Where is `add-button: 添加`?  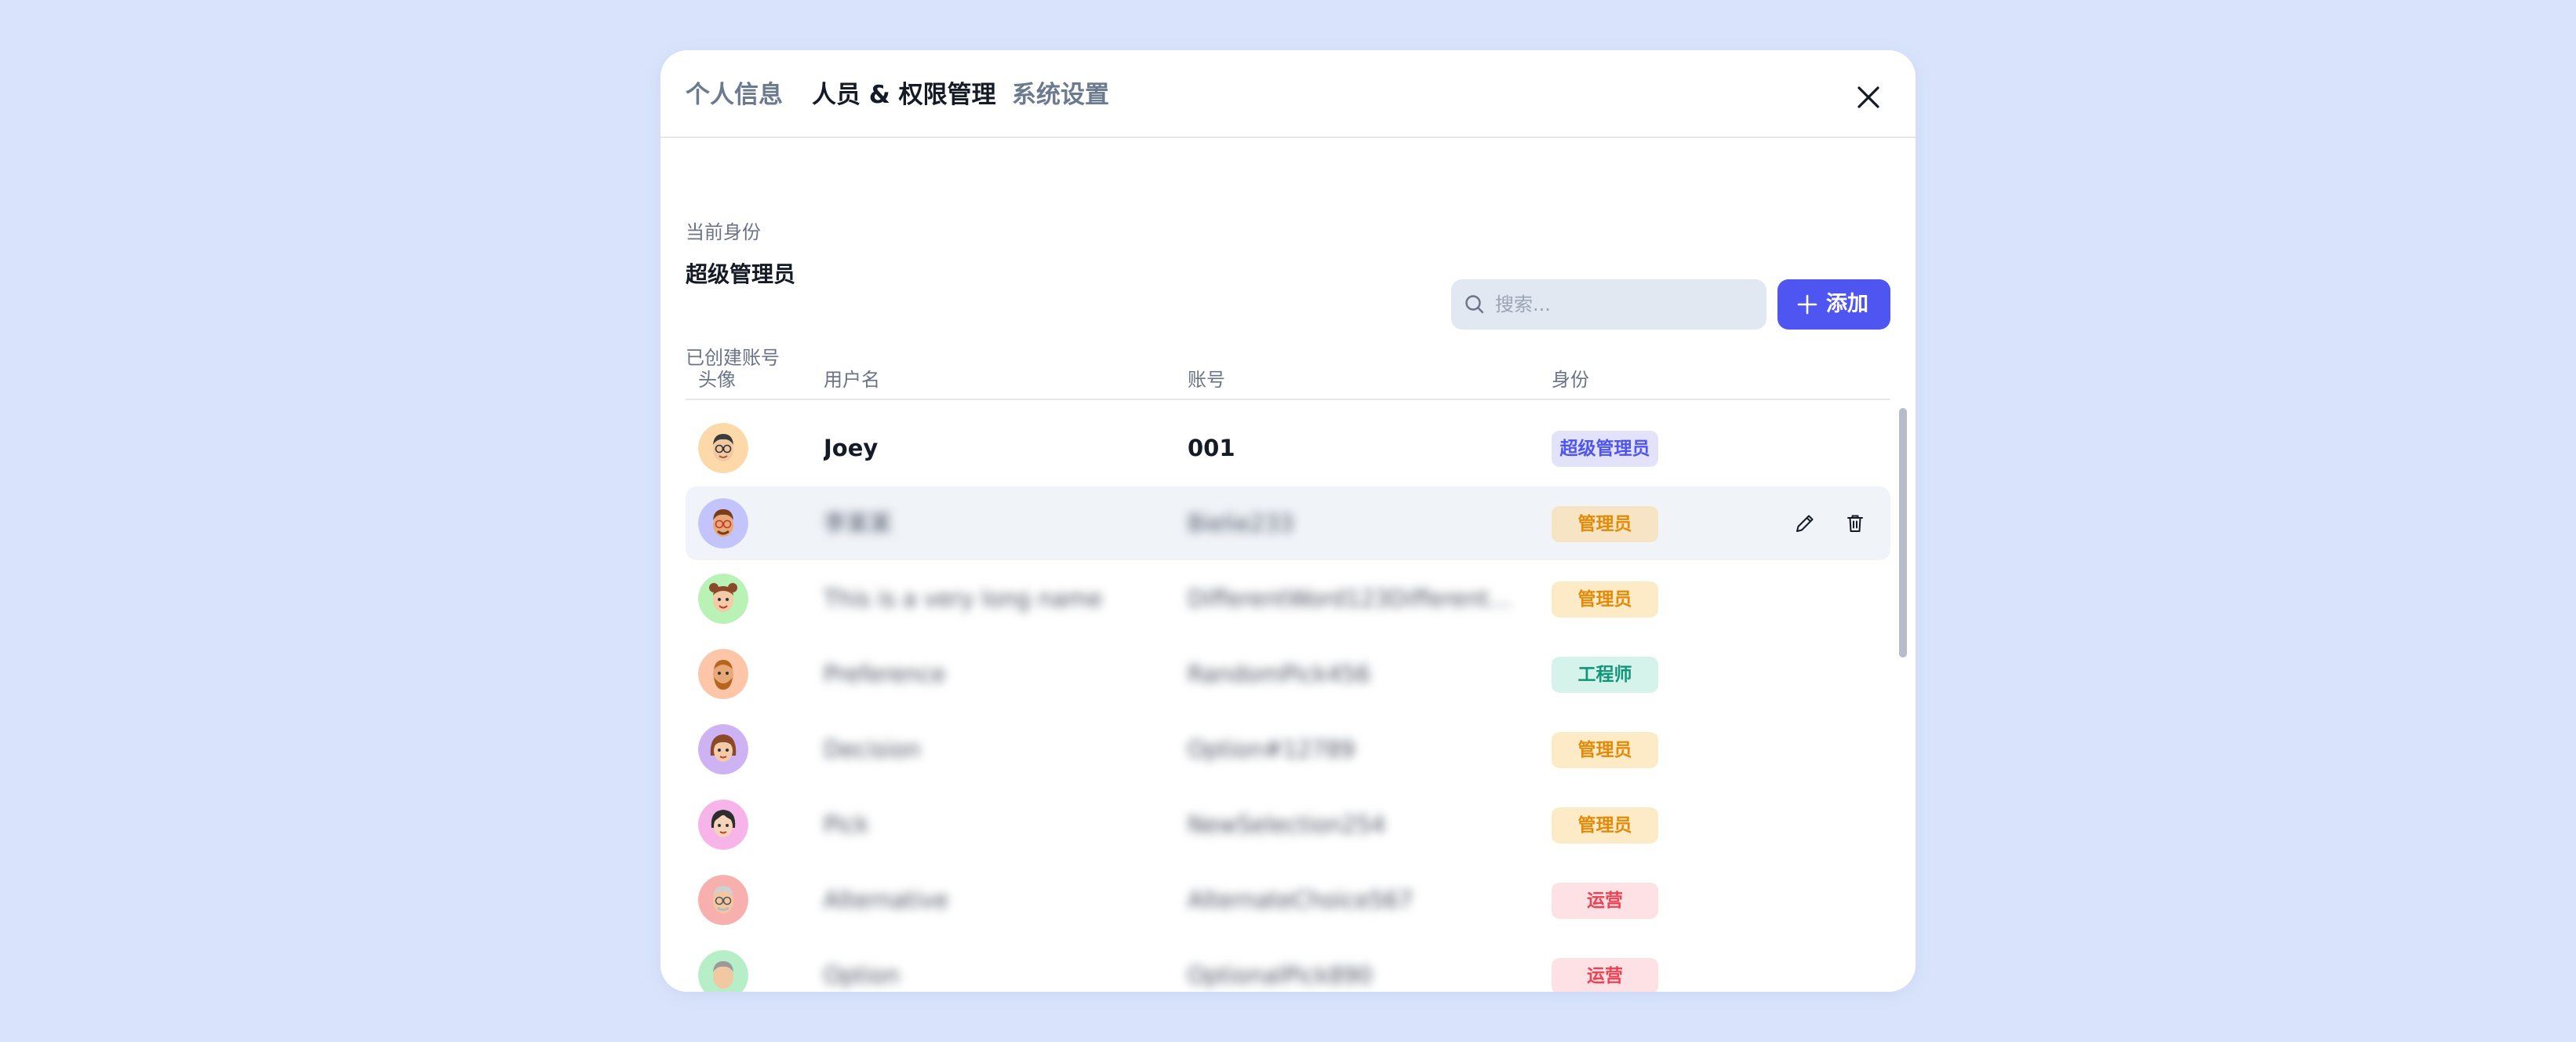 add-button: 添加 is located at coordinates (1833, 305).